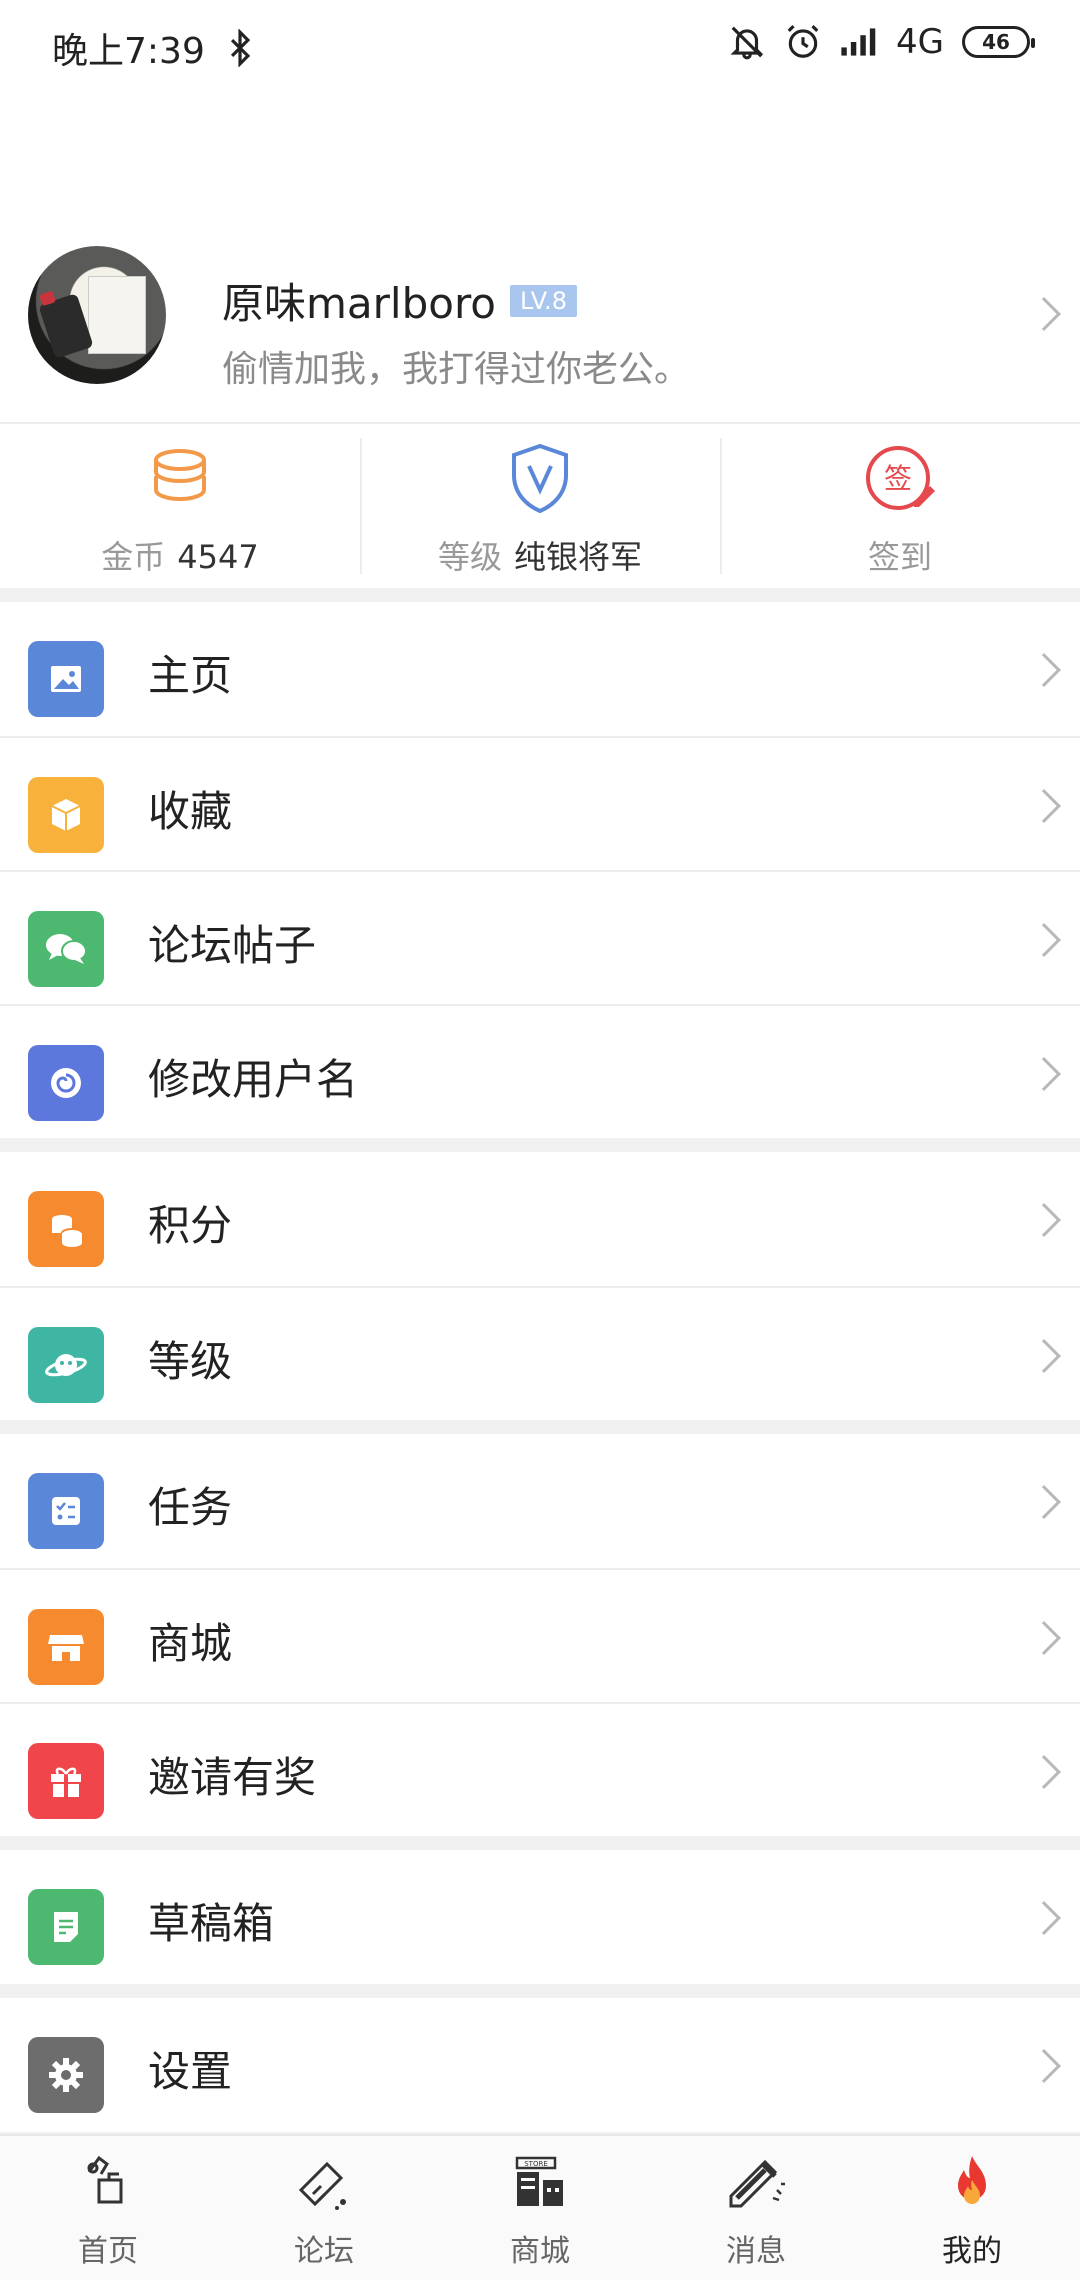 The width and height of the screenshot is (1080, 2280). I want to click on flame-icon, so click(972, 2180).